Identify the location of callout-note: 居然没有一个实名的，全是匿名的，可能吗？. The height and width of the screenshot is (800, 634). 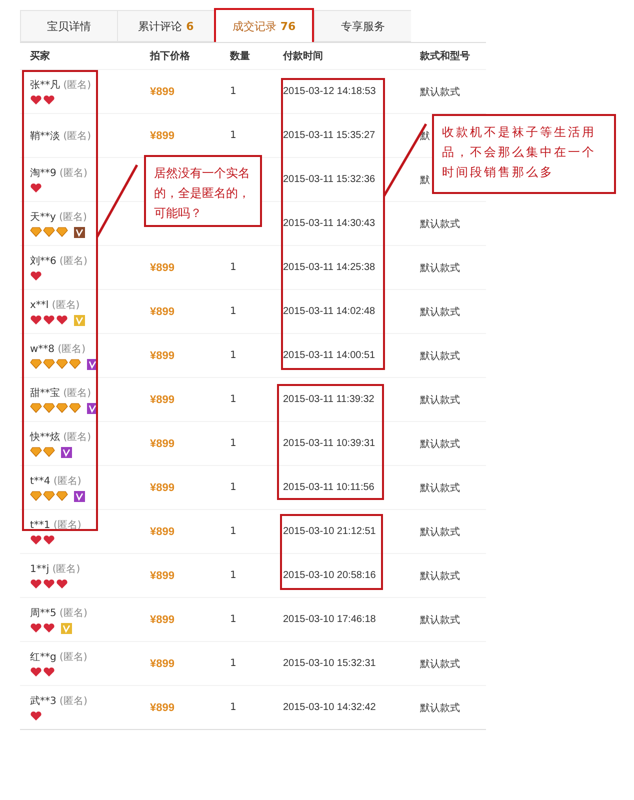
(203, 191).